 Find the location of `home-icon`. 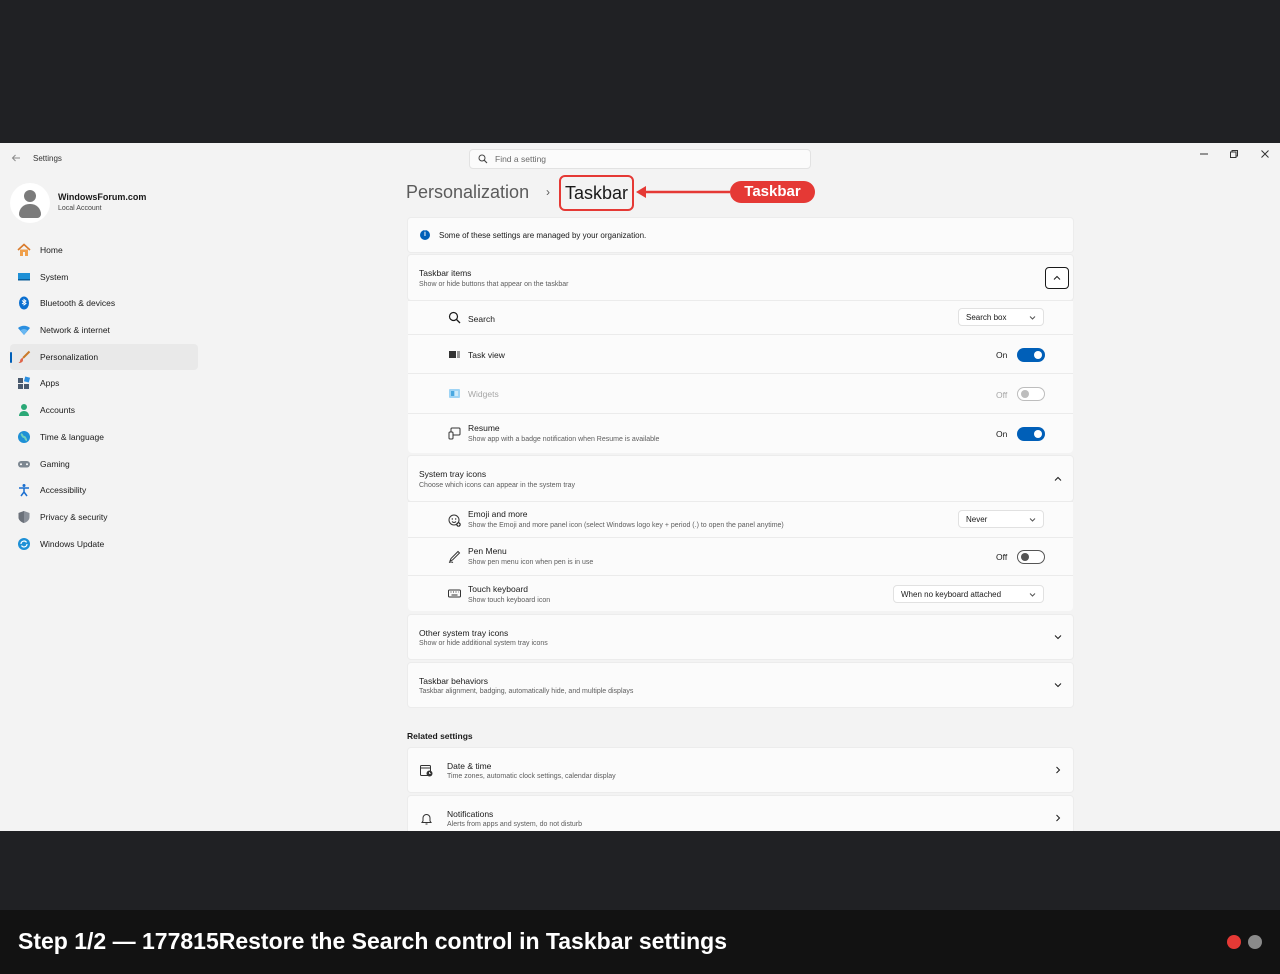

home-icon is located at coordinates (24, 249).